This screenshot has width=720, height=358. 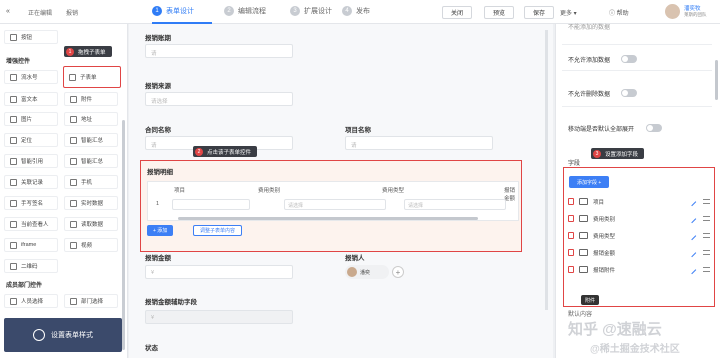 I want to click on total-input: ¥, so click(x=219, y=272).